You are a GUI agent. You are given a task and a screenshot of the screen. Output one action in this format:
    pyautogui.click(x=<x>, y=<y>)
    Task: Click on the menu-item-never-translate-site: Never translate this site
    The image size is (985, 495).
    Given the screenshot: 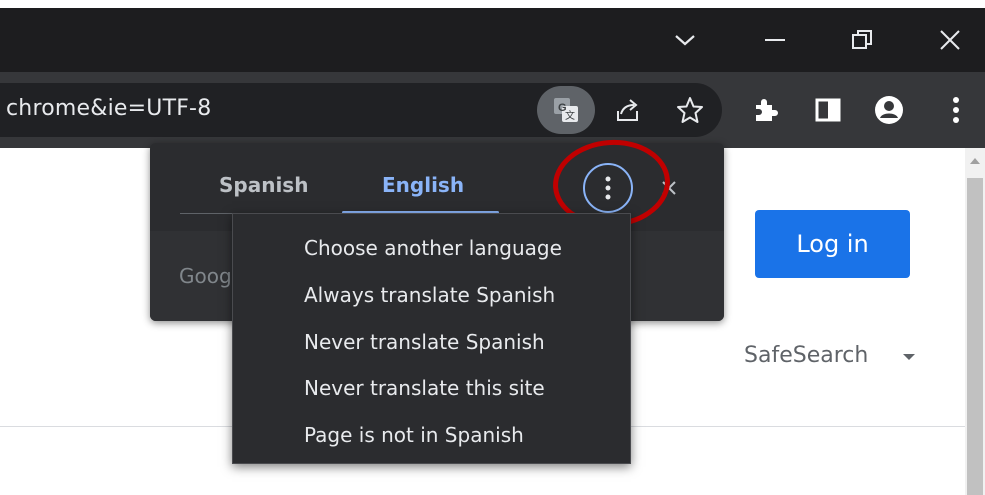 What is the action you would take?
    pyautogui.click(x=431, y=387)
    